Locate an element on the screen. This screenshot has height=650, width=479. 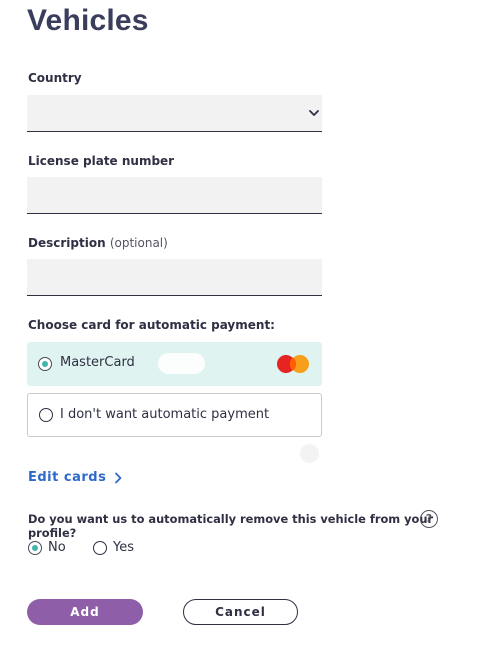
edit-cards-link: Edit cards is located at coordinates (75, 477).